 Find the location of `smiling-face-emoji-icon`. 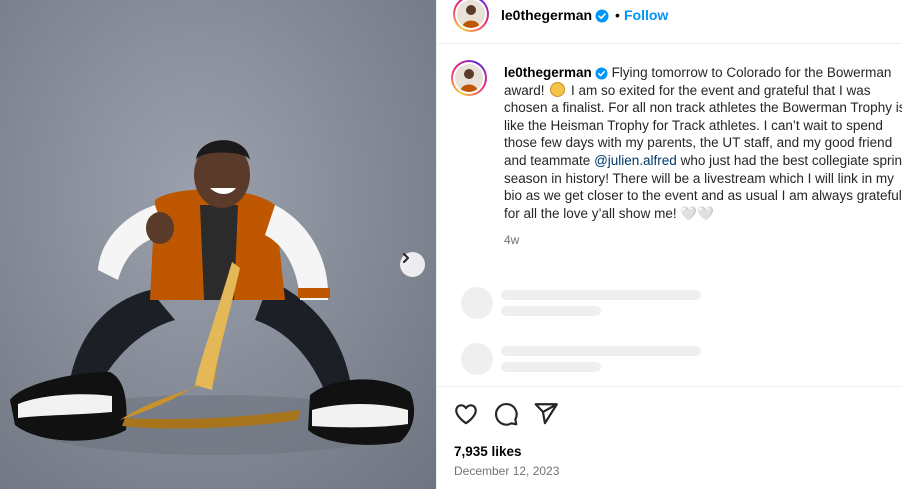

smiling-face-emoji-icon is located at coordinates (558, 89).